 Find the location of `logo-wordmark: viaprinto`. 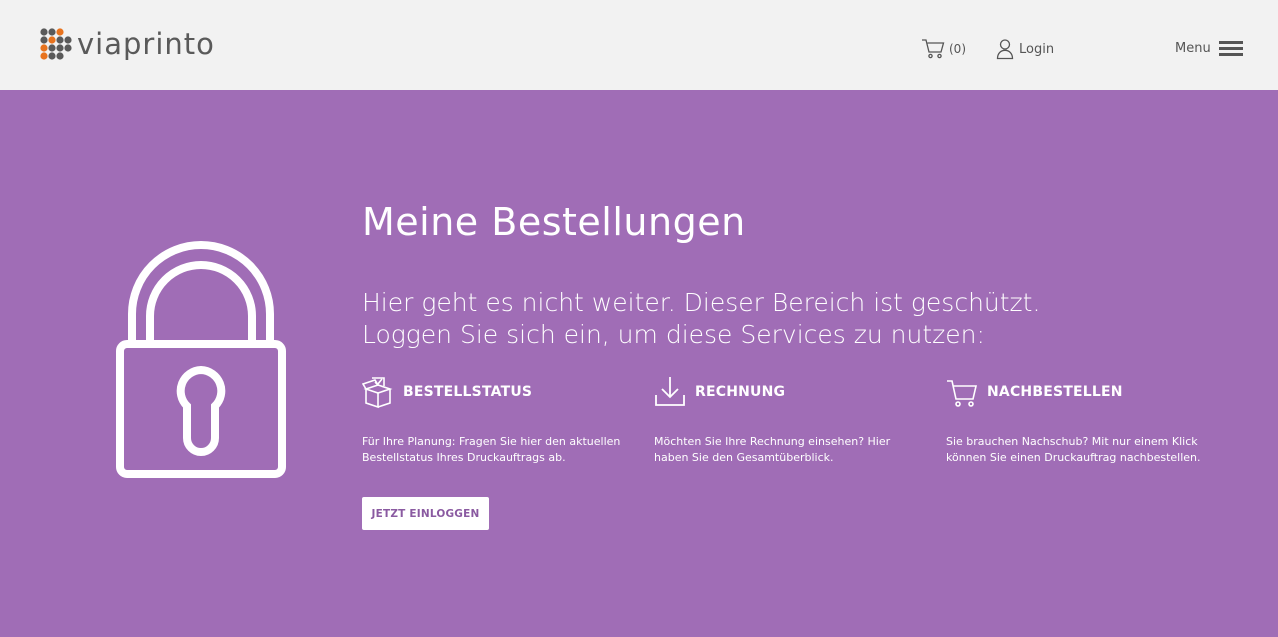

logo-wordmark: viaprinto is located at coordinates (146, 44).